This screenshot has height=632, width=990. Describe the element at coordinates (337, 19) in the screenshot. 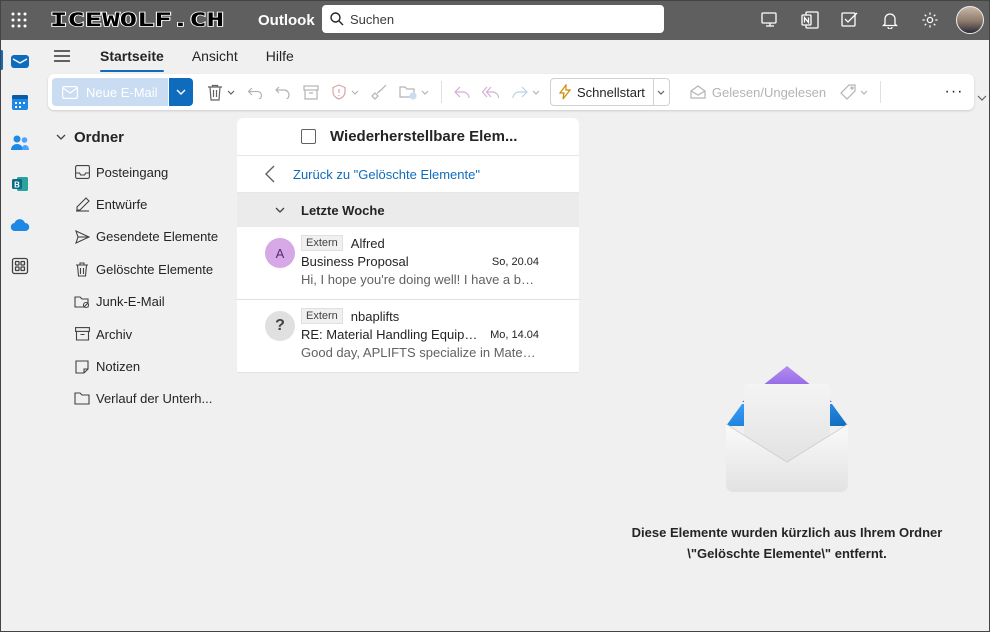

I see `search-icon` at that location.